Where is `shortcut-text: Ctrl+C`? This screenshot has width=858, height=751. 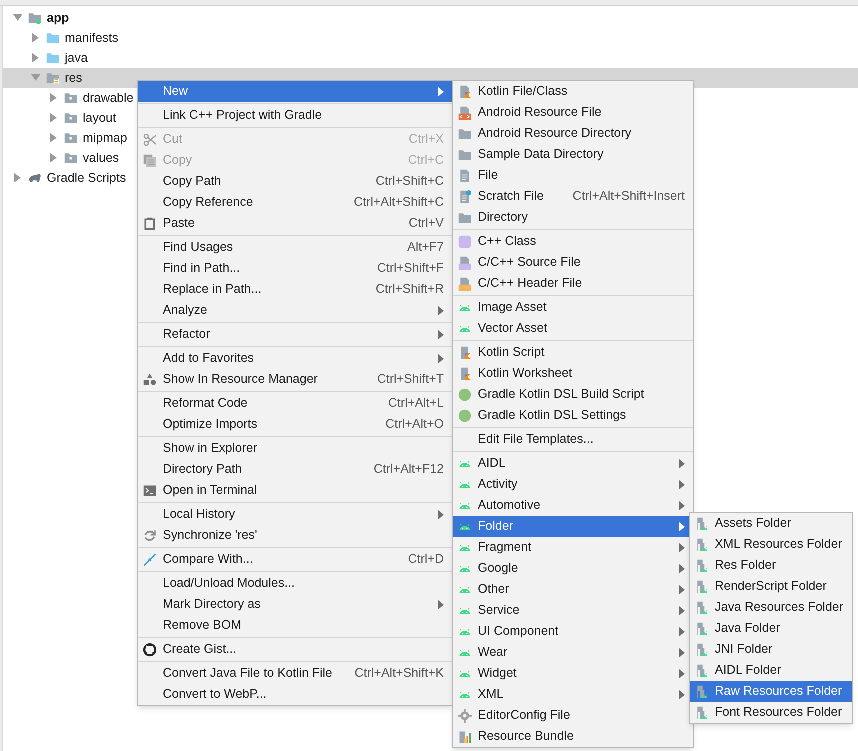 shortcut-text: Ctrl+C is located at coordinates (426, 161).